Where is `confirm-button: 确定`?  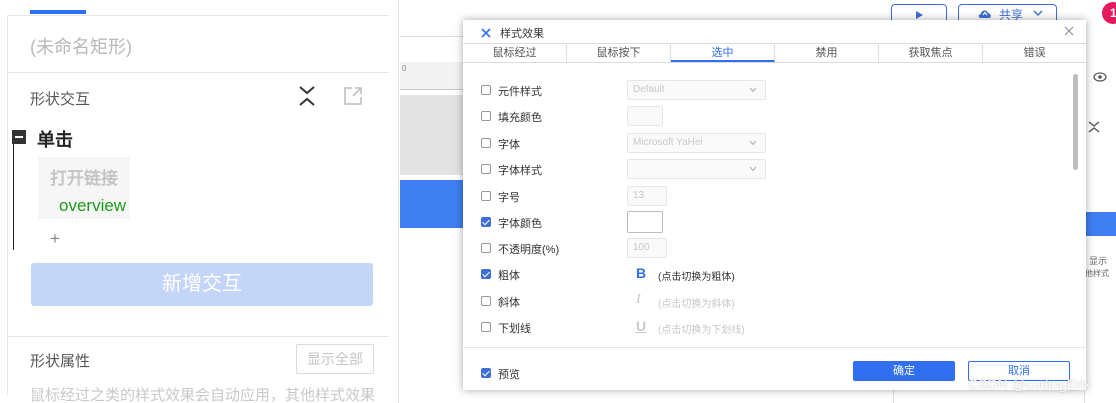
confirm-button: 确定 is located at coordinates (904, 371).